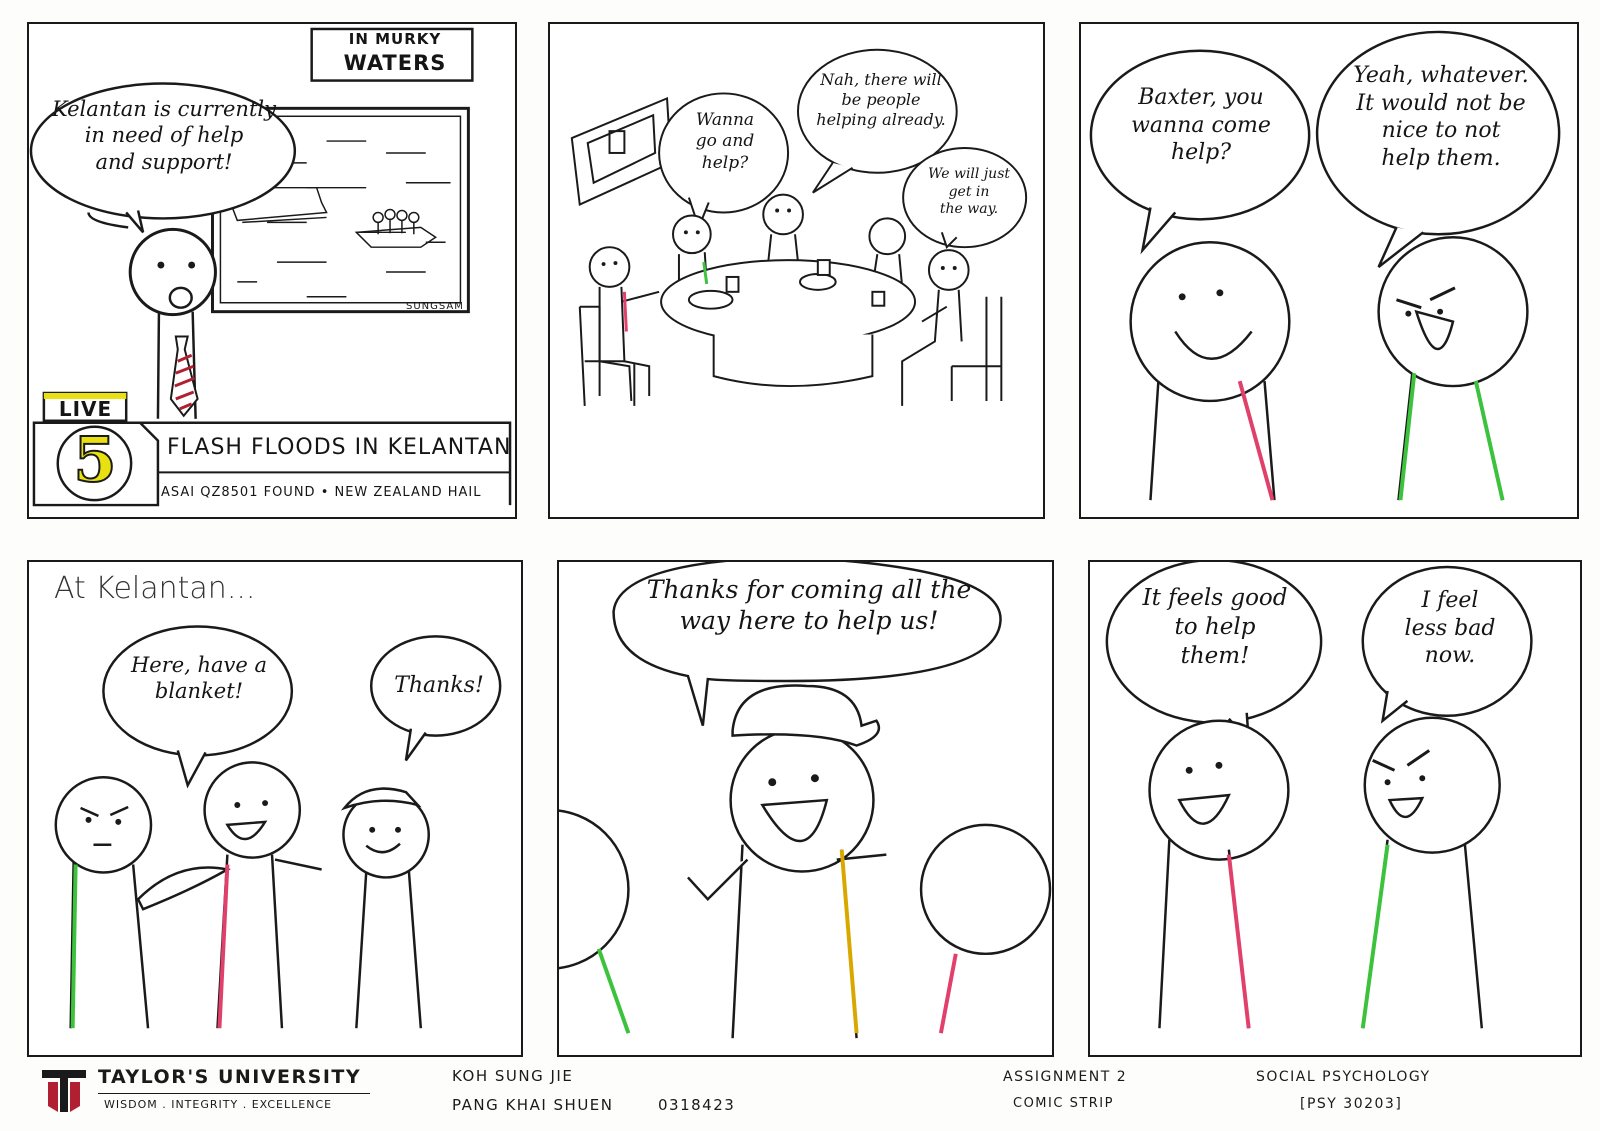 The width and height of the screenshot is (1600, 1131). What do you see at coordinates (85, 409) in the screenshot?
I see `live-label: LIVE` at bounding box center [85, 409].